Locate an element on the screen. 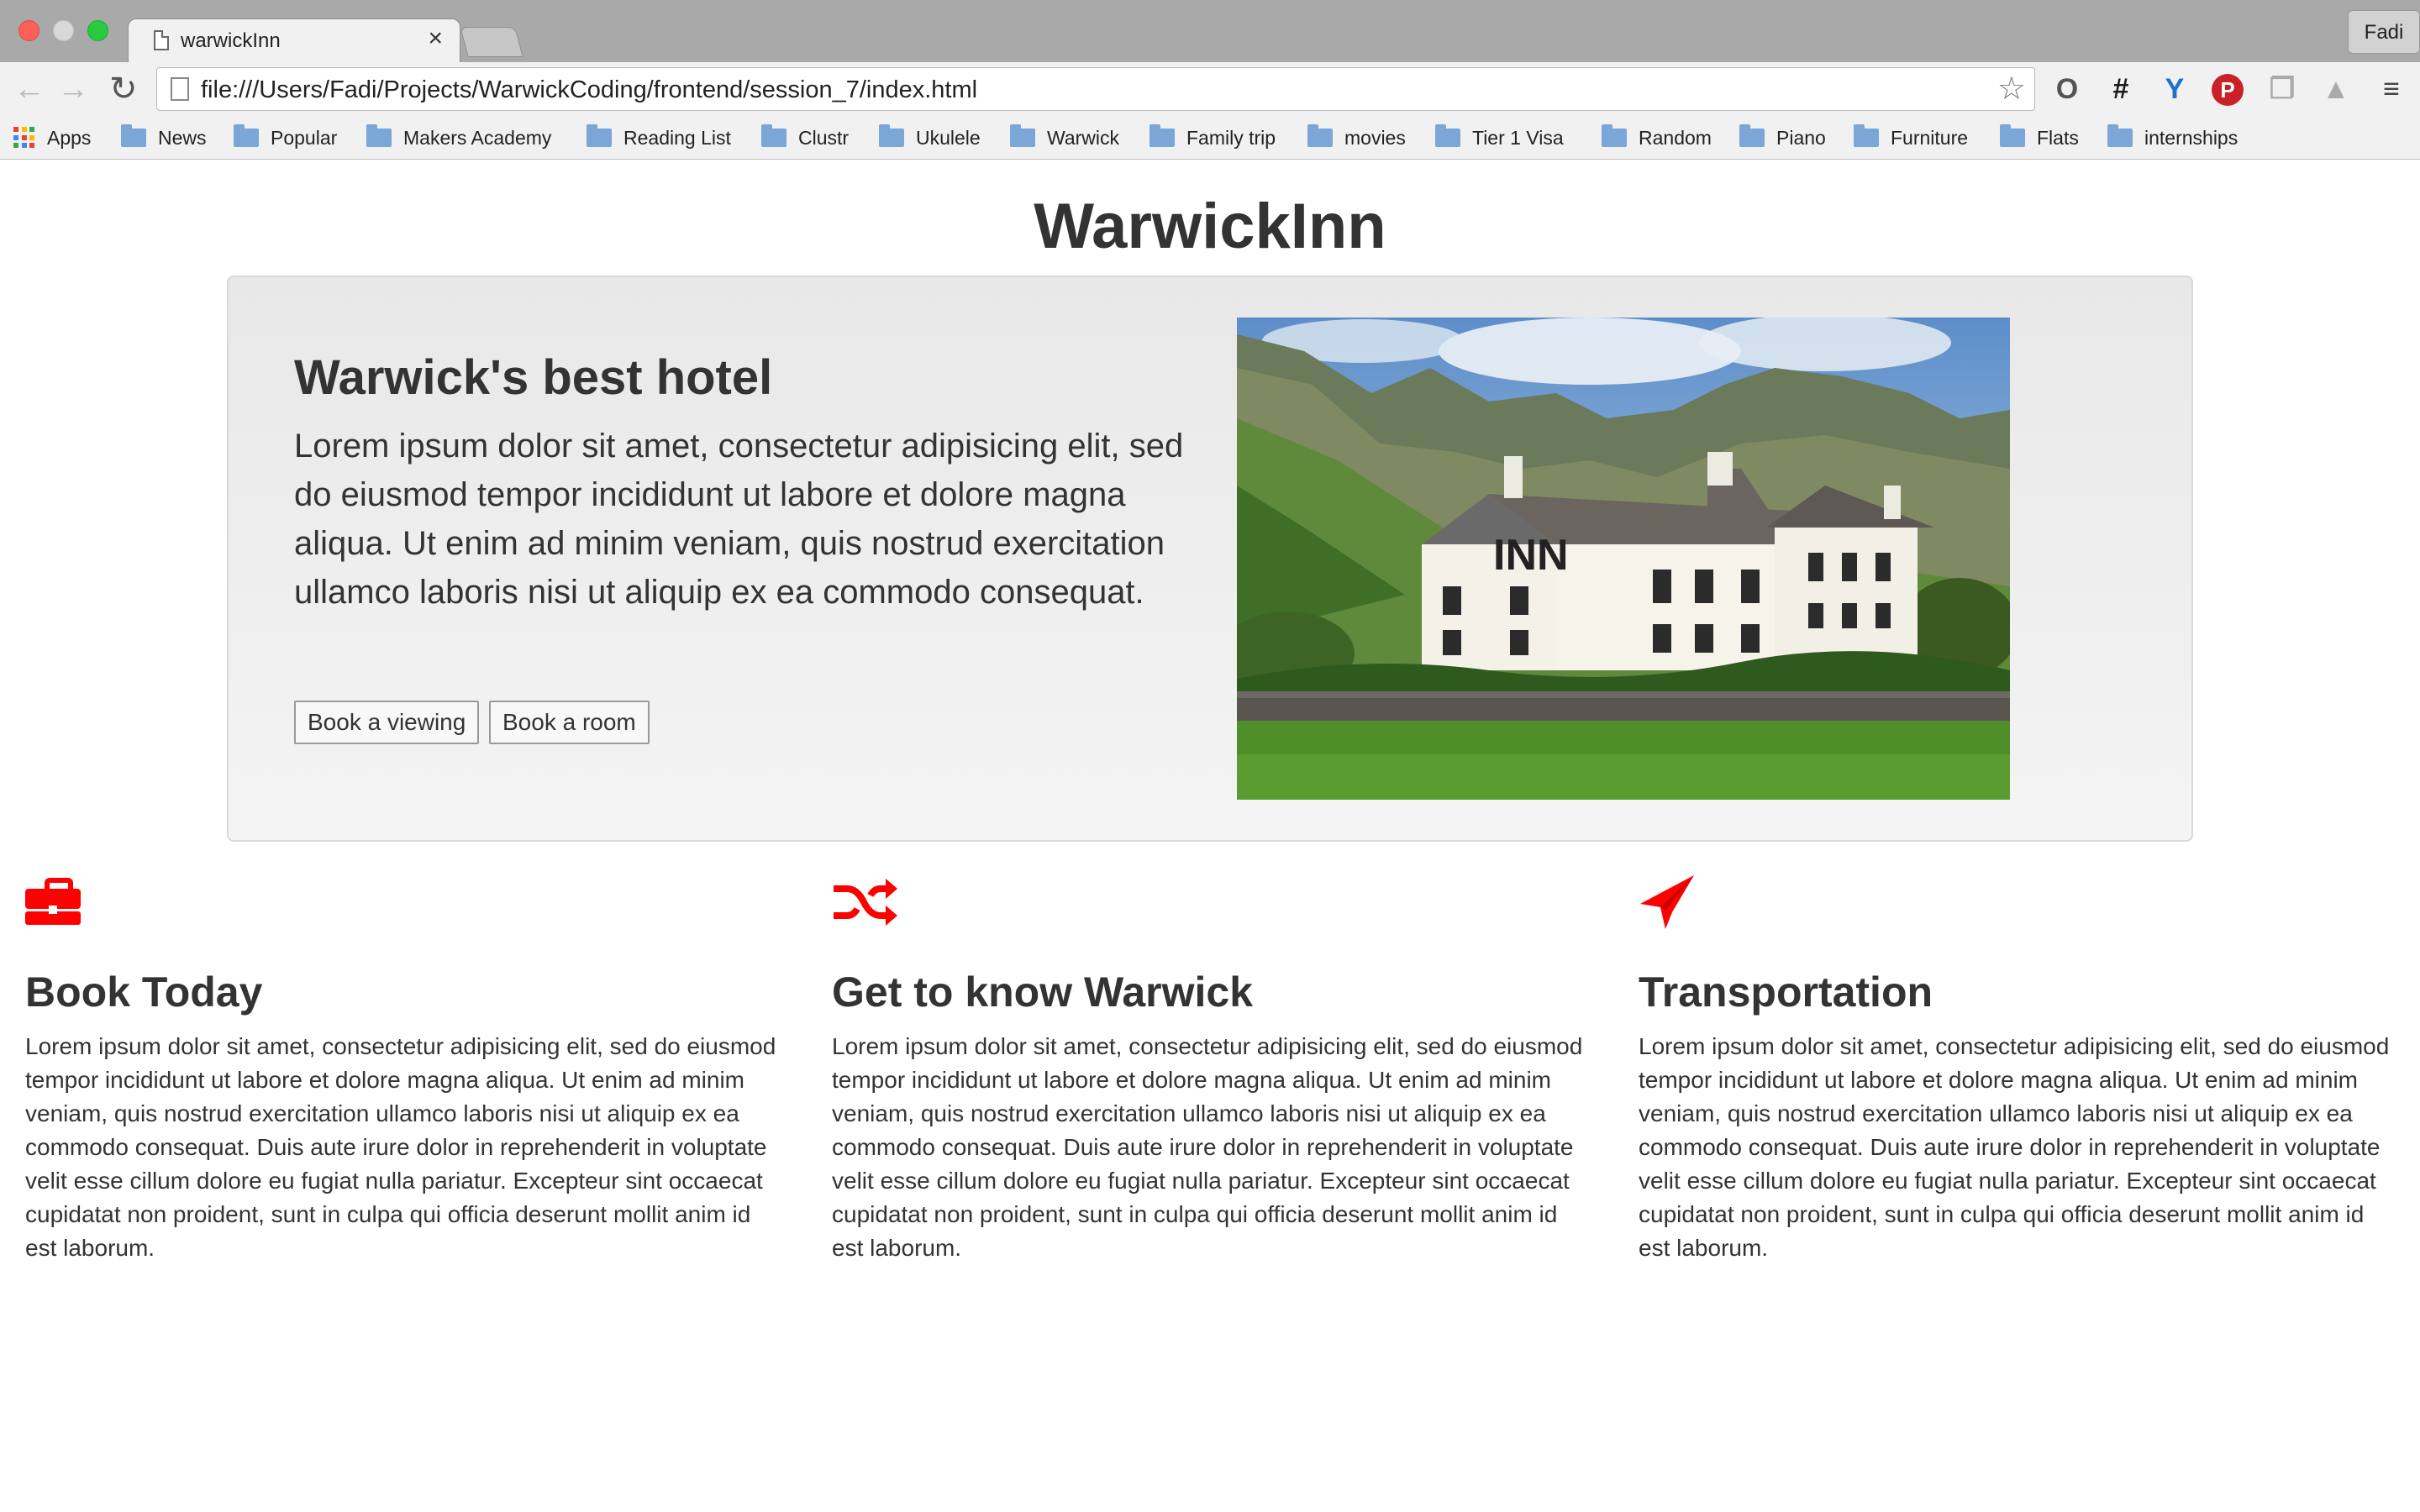  bookmark-makers-academy: Makers Academy is located at coordinates (458, 137).